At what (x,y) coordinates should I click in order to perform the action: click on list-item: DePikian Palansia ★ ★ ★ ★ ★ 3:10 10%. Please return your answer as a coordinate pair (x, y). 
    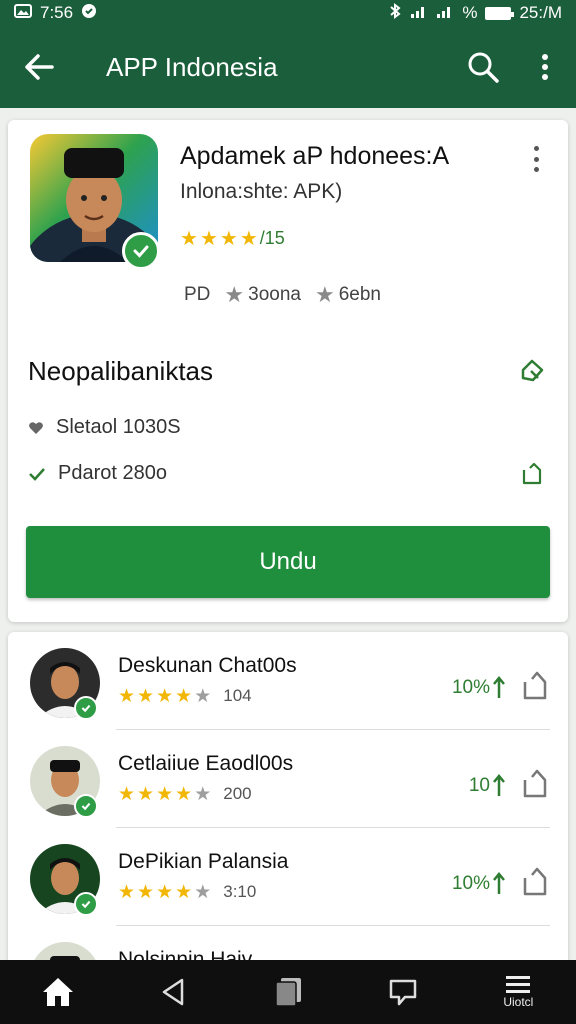
    Looking at the image, I should click on (288, 877).